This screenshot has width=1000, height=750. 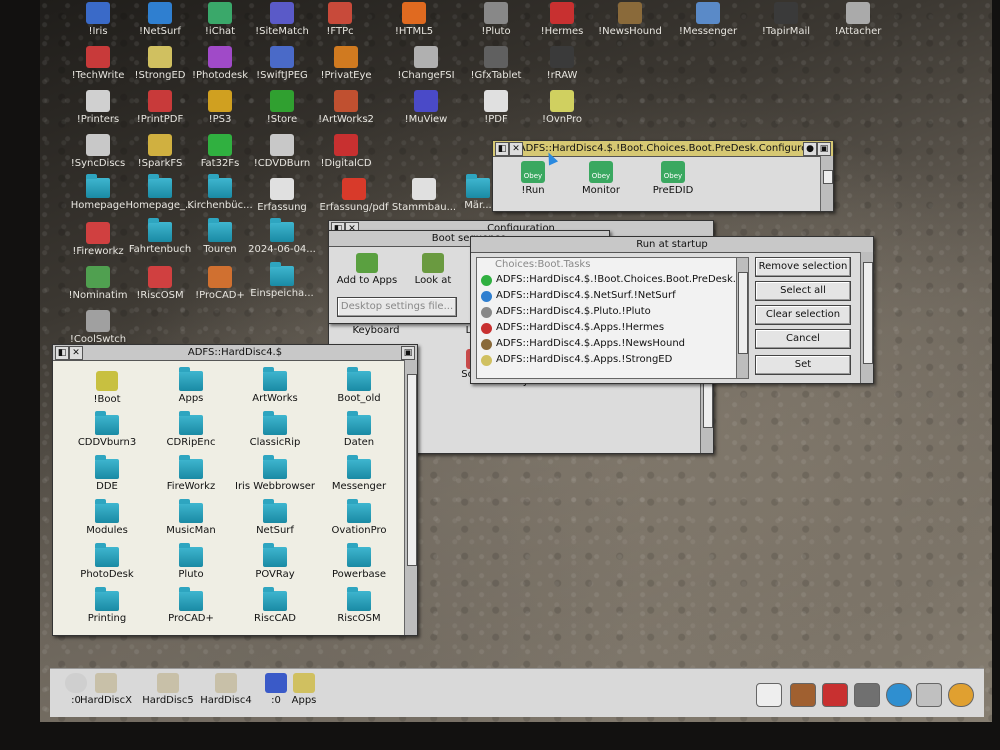 What do you see at coordinates (899, 695) in the screenshot?
I see `globe-icon` at bounding box center [899, 695].